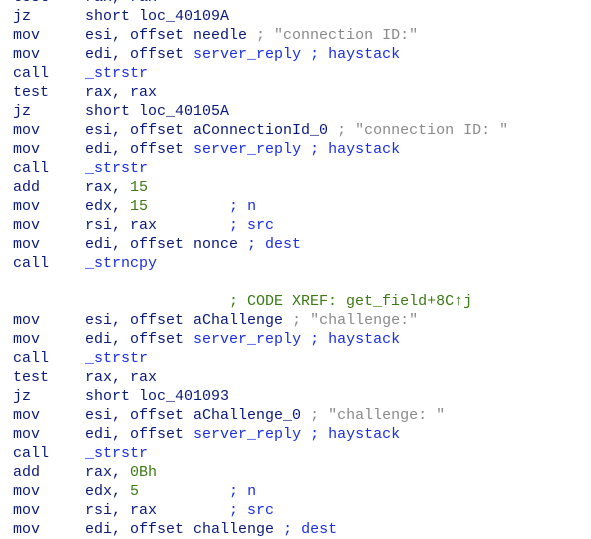  Describe the element at coordinates (189, 320) in the screenshot. I see `asm-token: esi, offset aChallenge` at that location.